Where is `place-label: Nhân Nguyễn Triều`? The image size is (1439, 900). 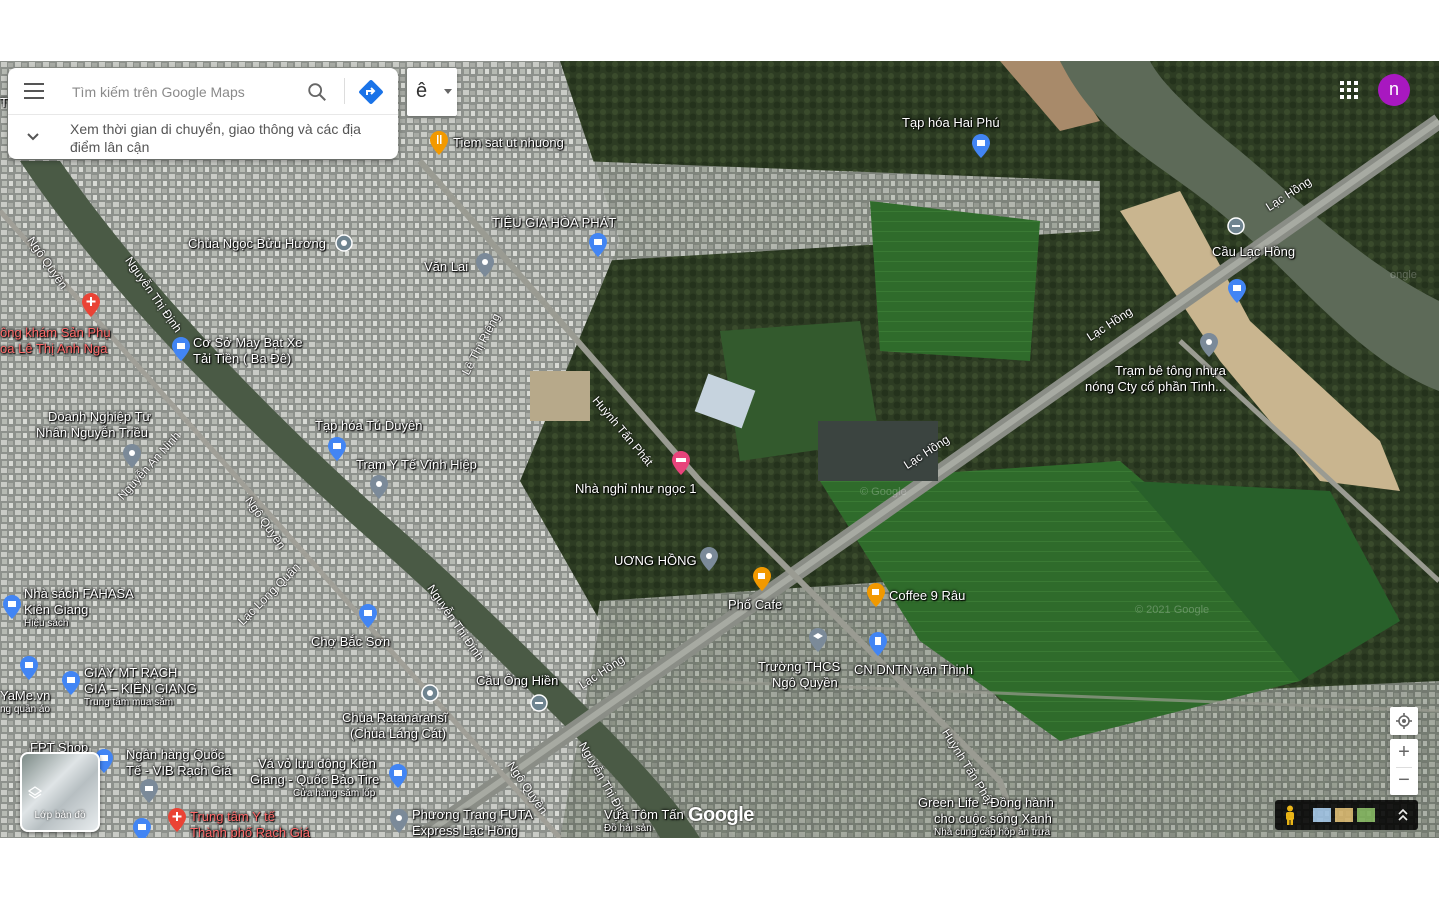
place-label: Nhân Nguyễn Triều is located at coordinates (92, 432).